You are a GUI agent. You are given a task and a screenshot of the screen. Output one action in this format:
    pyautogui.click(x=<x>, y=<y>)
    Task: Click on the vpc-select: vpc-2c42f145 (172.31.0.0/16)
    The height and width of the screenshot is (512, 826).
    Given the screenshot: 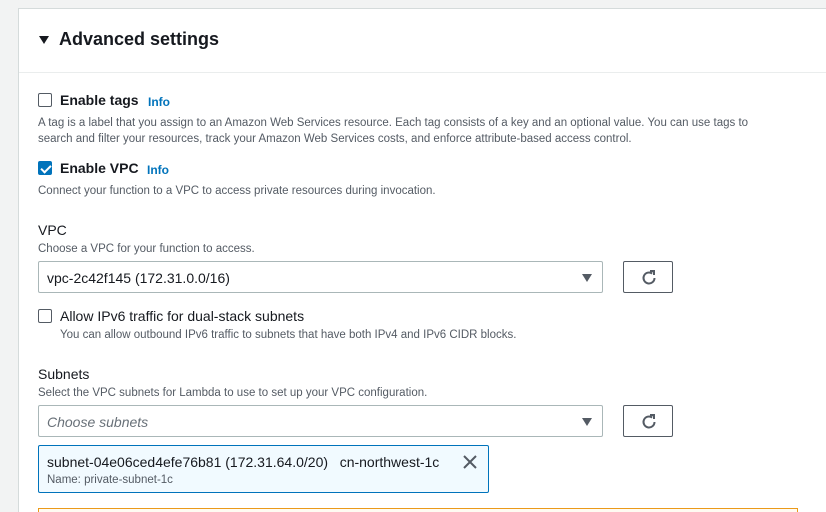 What is the action you would take?
    pyautogui.click(x=320, y=277)
    